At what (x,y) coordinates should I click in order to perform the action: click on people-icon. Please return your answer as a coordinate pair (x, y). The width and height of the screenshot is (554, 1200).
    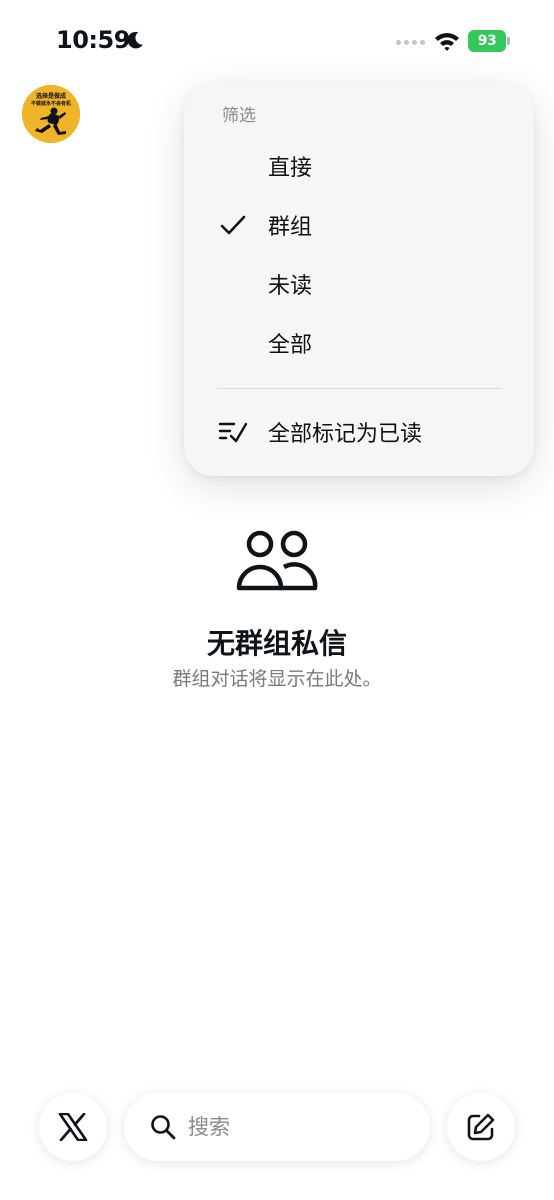
    Looking at the image, I should click on (277, 560).